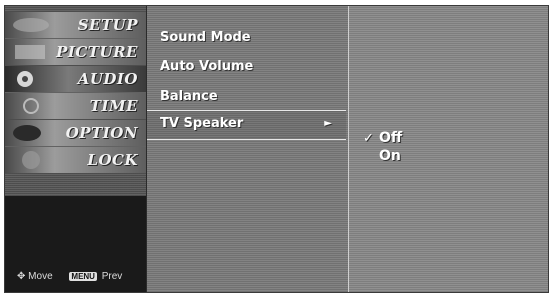  I want to click on menu-item-balance: Balance, so click(246, 97).